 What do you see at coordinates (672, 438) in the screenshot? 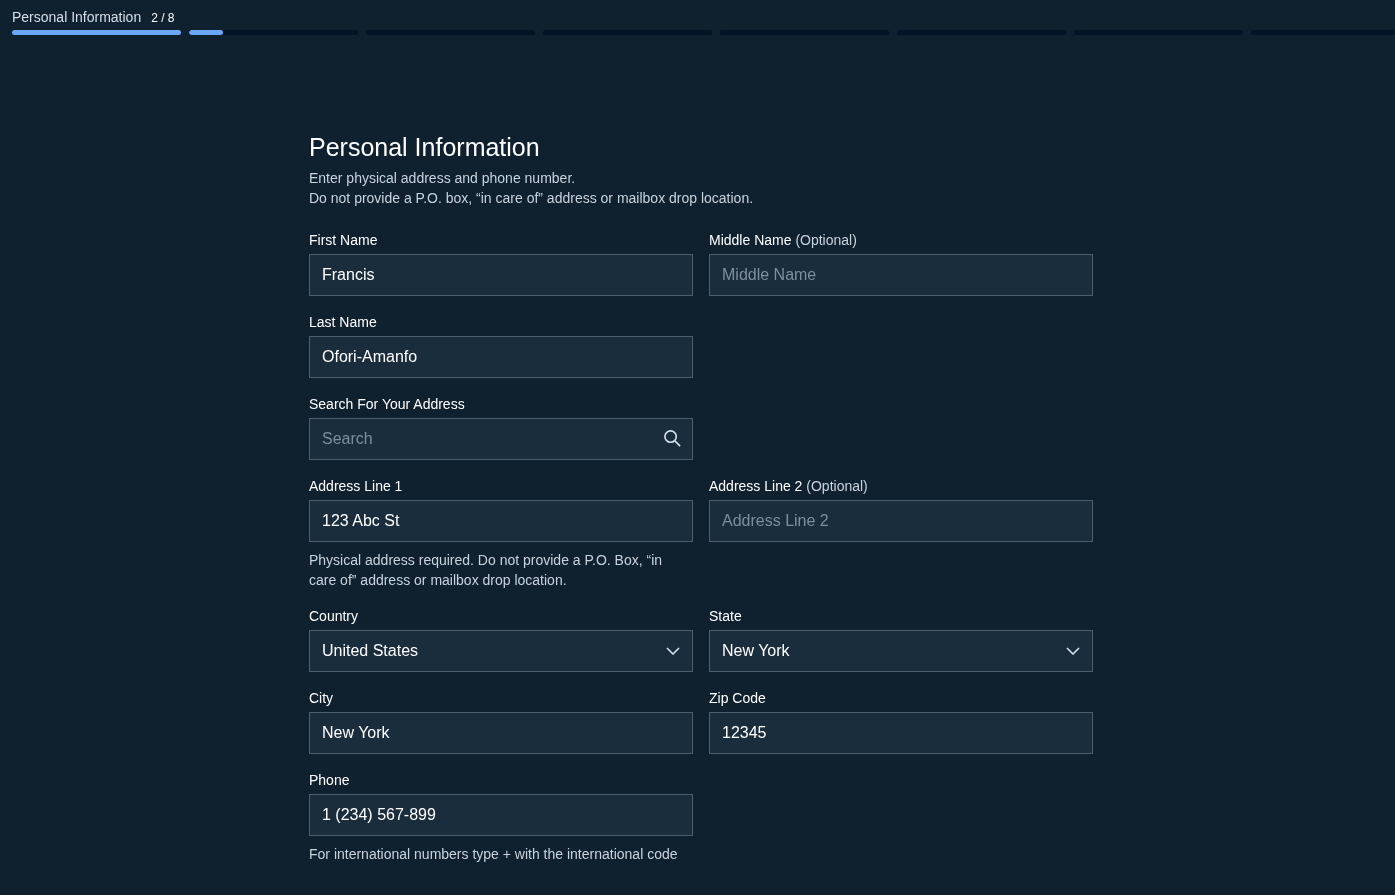
I see `search-icon` at bounding box center [672, 438].